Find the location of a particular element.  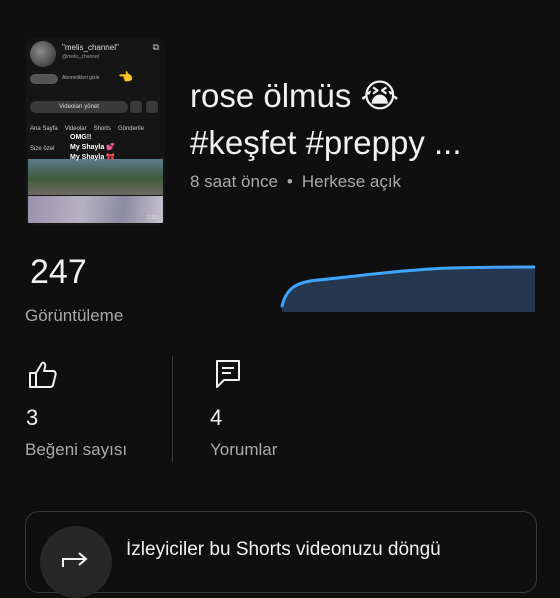

thumb-manage-button: Videoları yönet is located at coordinates (79, 107).